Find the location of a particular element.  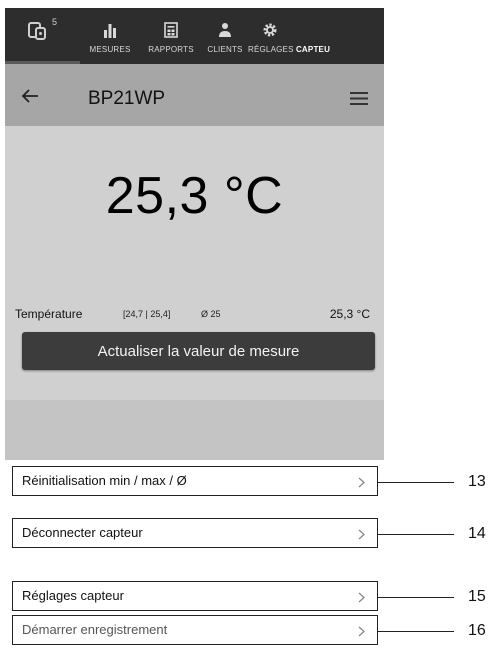

tab-capteurs: CAPTEU is located at coordinates (313, 36).